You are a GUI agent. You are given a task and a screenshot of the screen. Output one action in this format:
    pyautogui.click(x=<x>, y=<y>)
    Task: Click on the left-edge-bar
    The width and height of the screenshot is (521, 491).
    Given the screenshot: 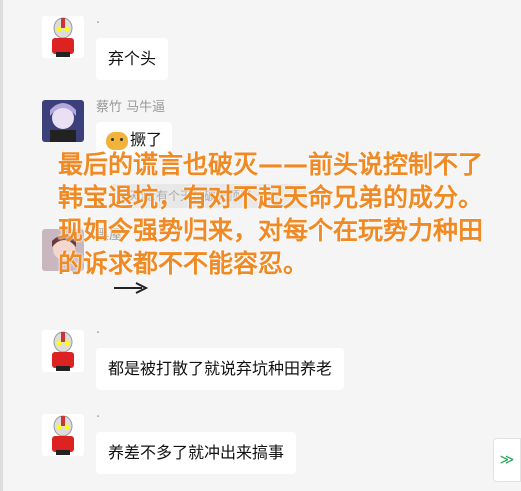 What is the action you would take?
    pyautogui.click(x=1, y=245)
    